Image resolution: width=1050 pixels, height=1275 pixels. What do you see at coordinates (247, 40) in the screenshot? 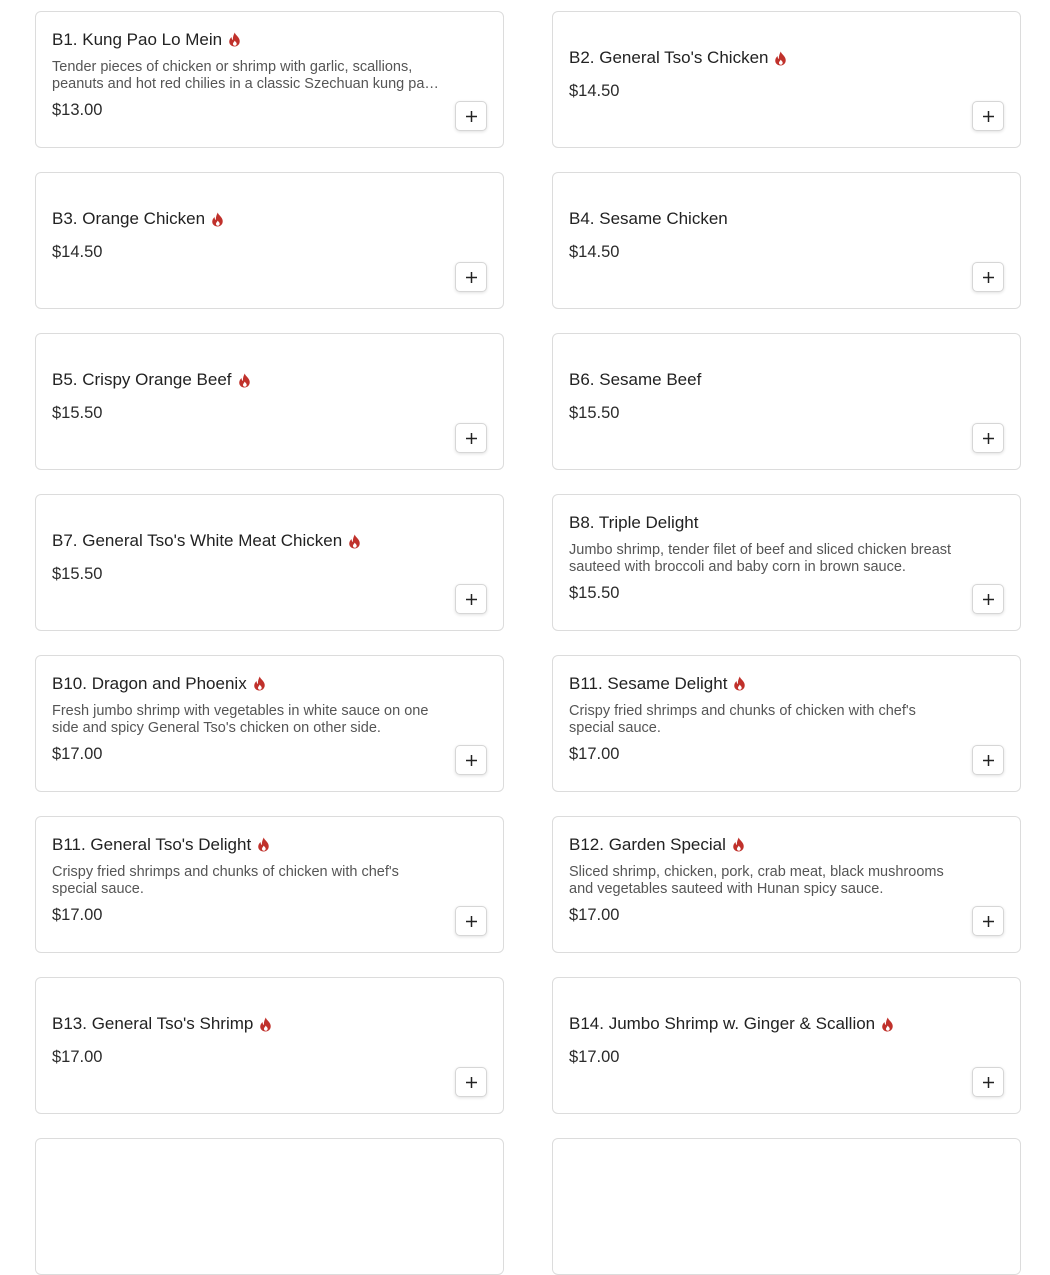
I see `menu-item-title-row: B1. Kung Pao Lo Mein` at bounding box center [247, 40].